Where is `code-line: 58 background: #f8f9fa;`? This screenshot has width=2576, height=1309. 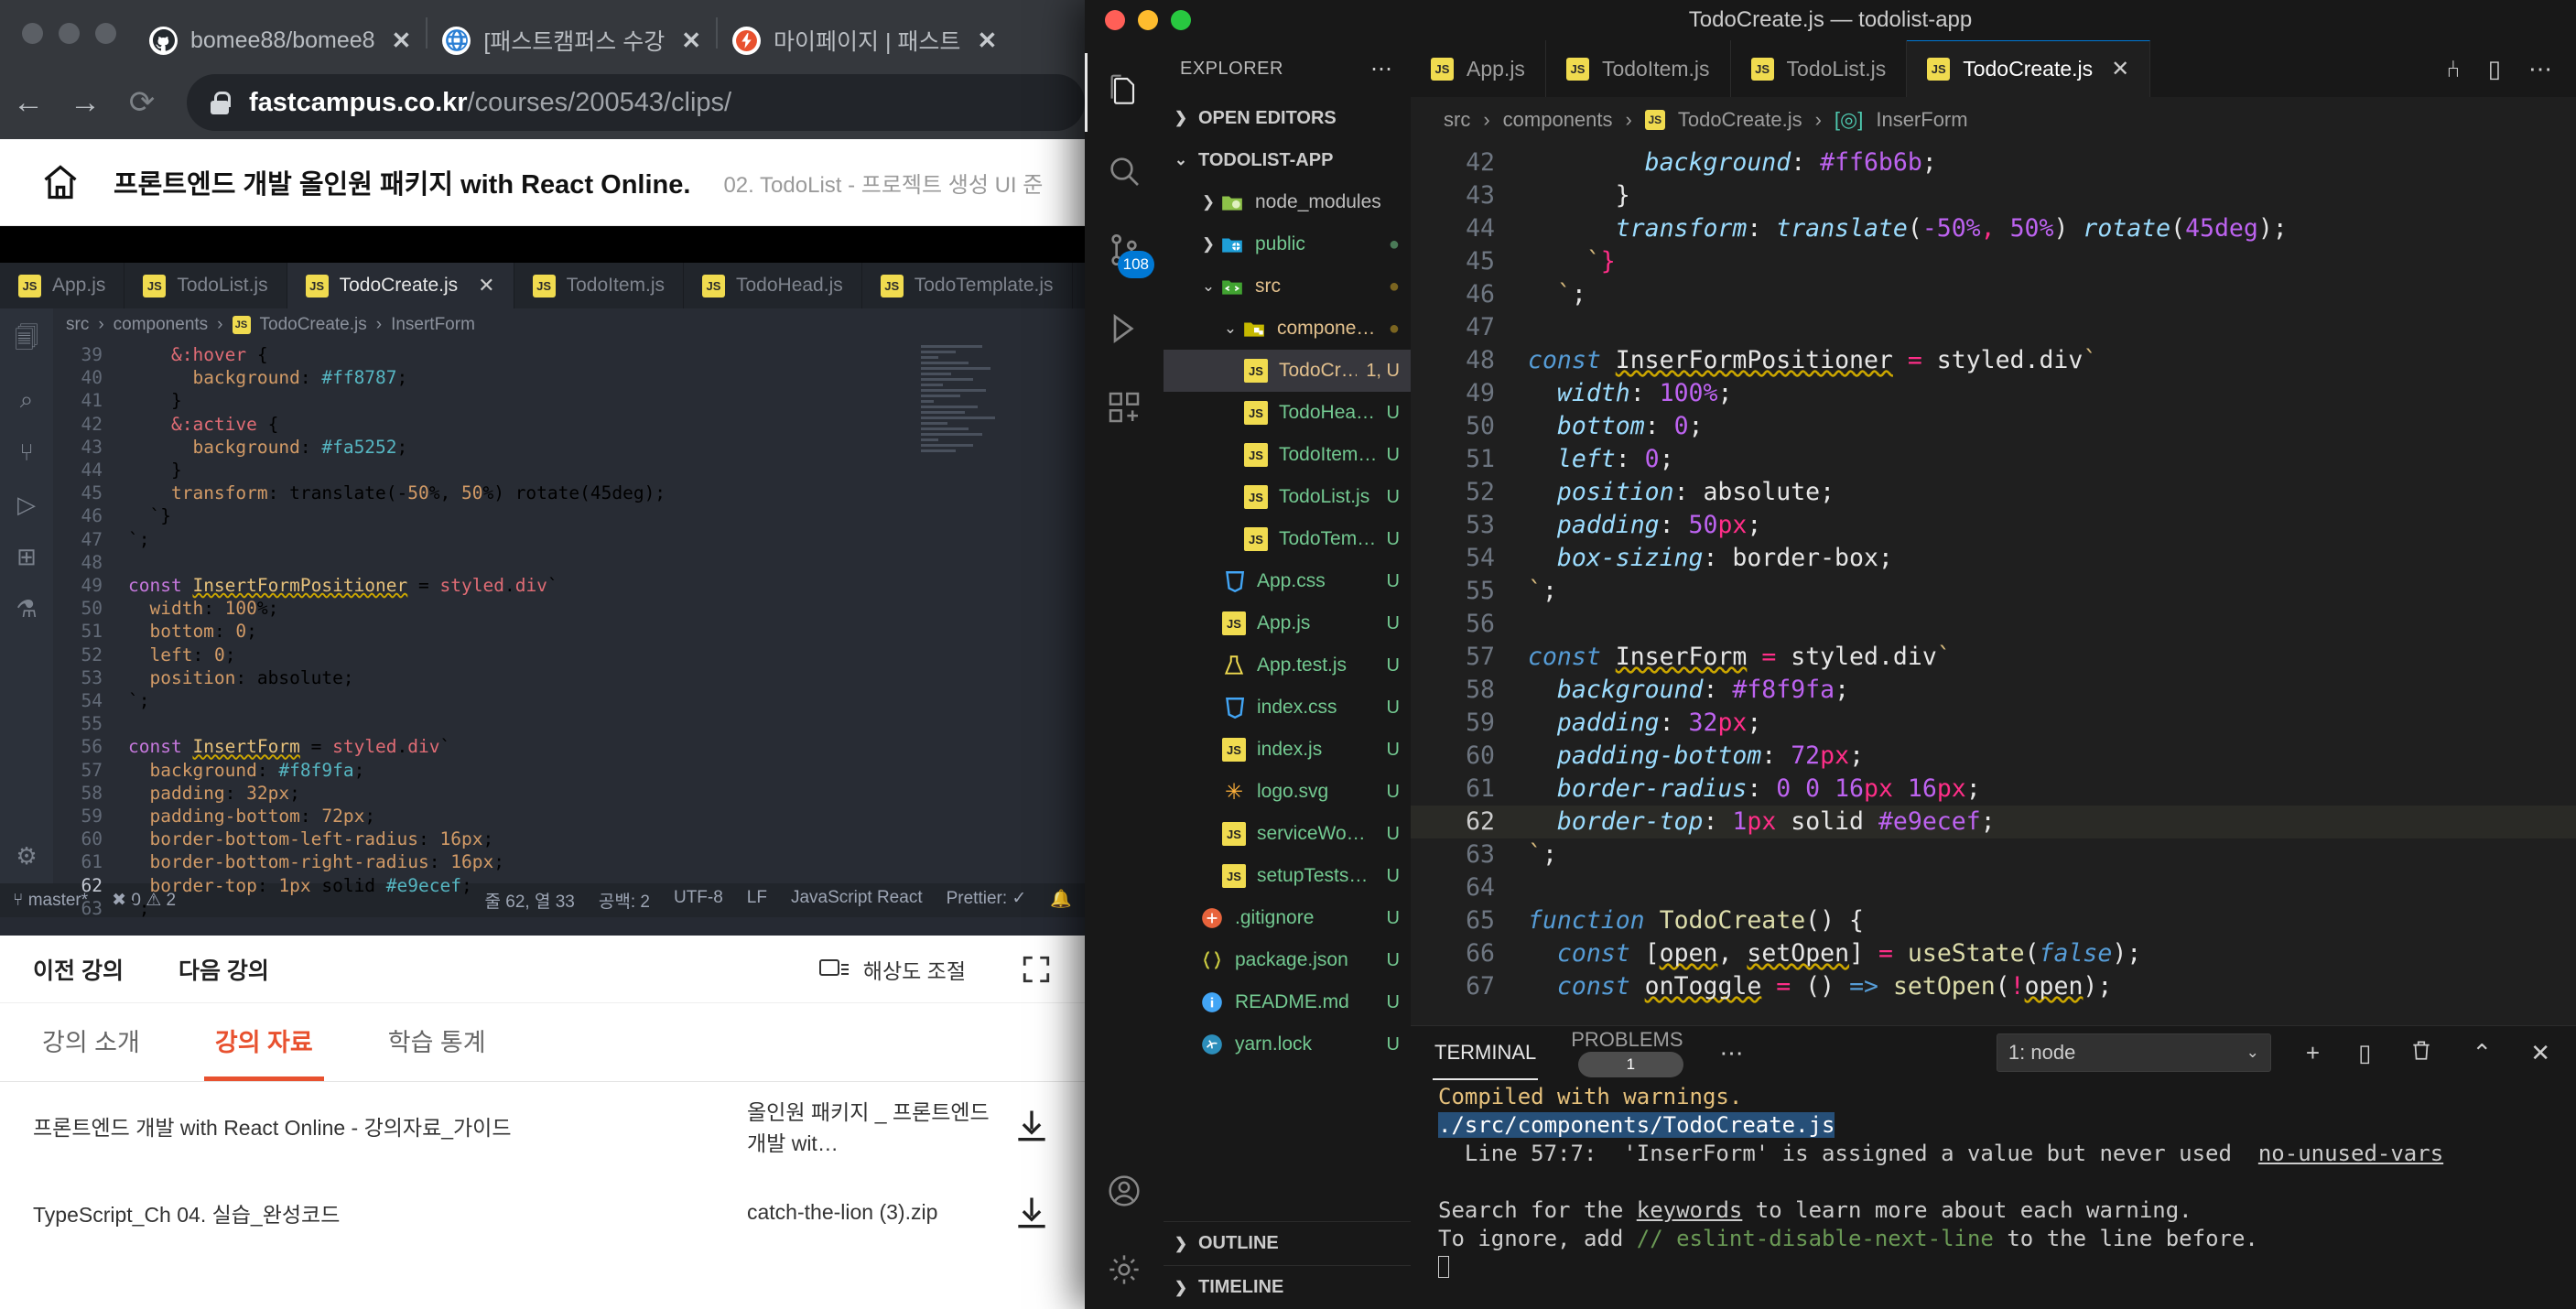
code-line: 58 background: #f8f9fa; is located at coordinates (1994, 690).